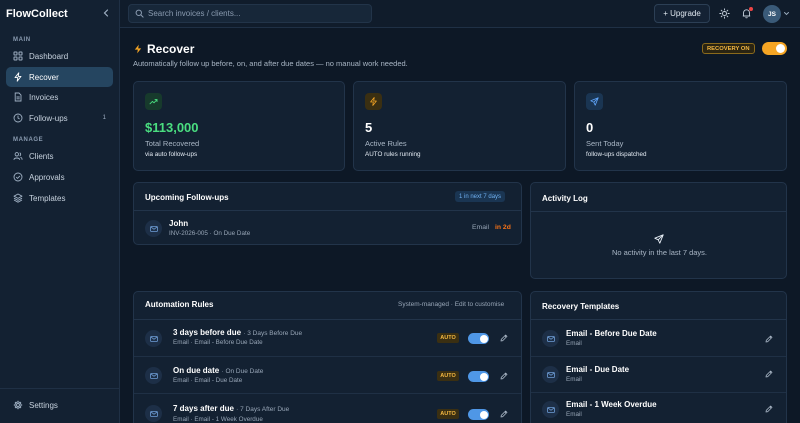 This screenshot has height=423, width=800. Describe the element at coordinates (22, 40) in the screenshot. I see `section-label-main: MAIN` at that location.